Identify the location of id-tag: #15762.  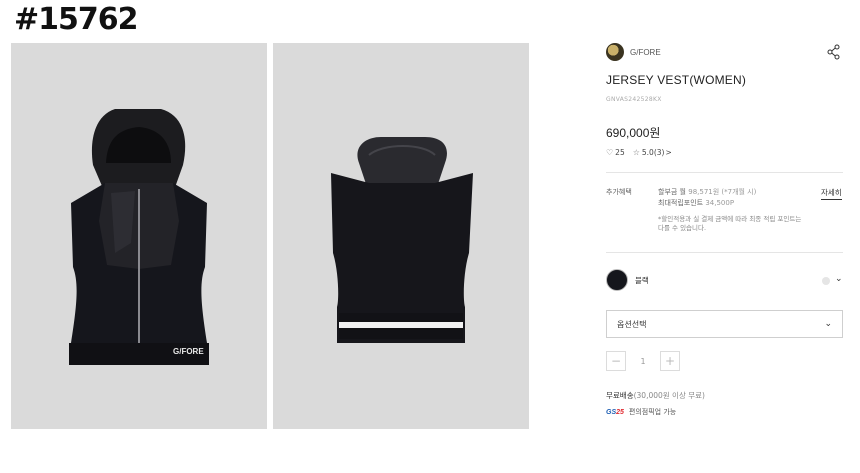
(76, 19).